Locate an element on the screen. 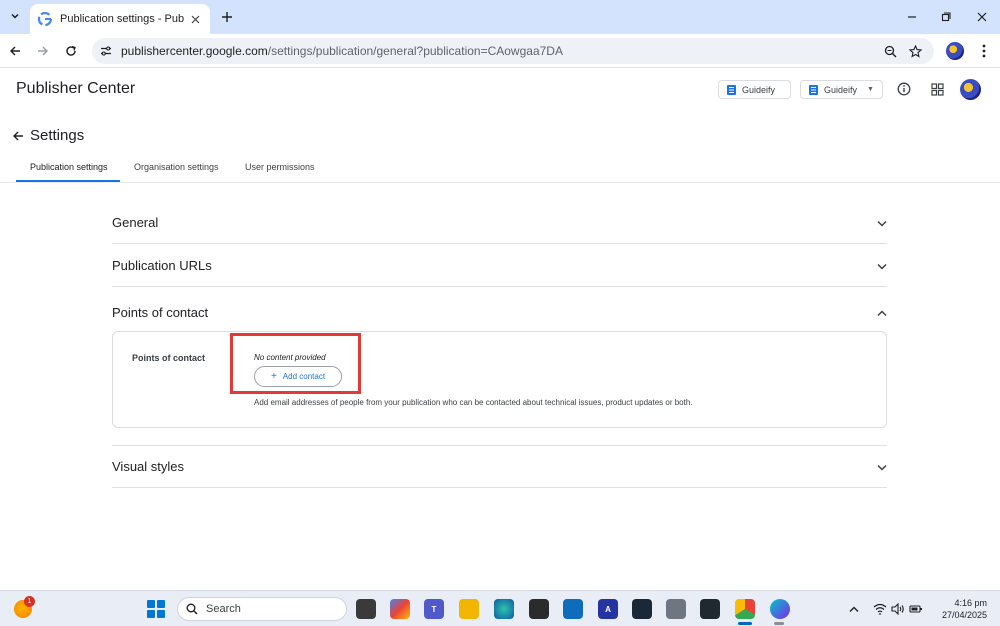  app-a-icon: A is located at coordinates (608, 609).